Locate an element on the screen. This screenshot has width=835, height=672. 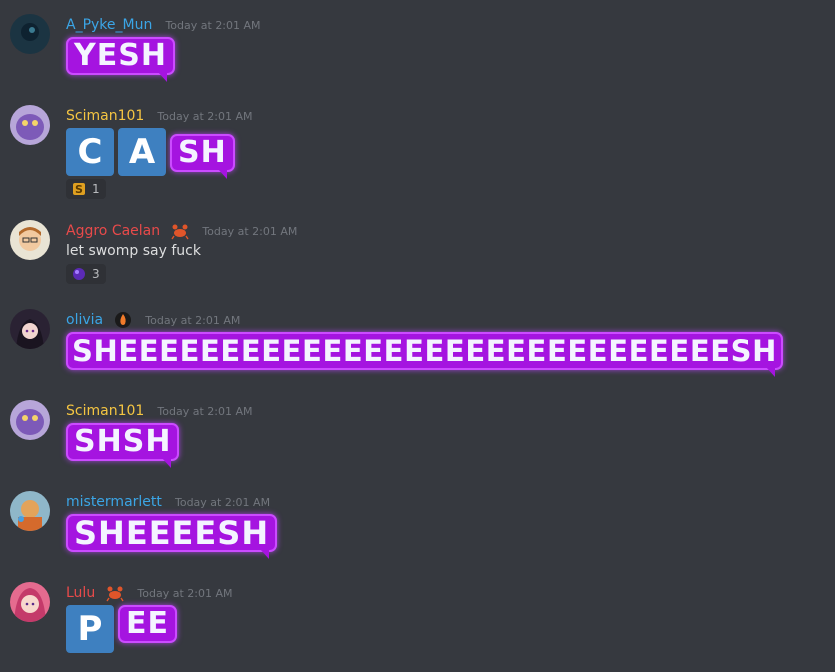
bubble-emoji: SHEEEEEEEEEEEEEEEEEEEEEEEEEEEEEESH is located at coordinates (425, 354).